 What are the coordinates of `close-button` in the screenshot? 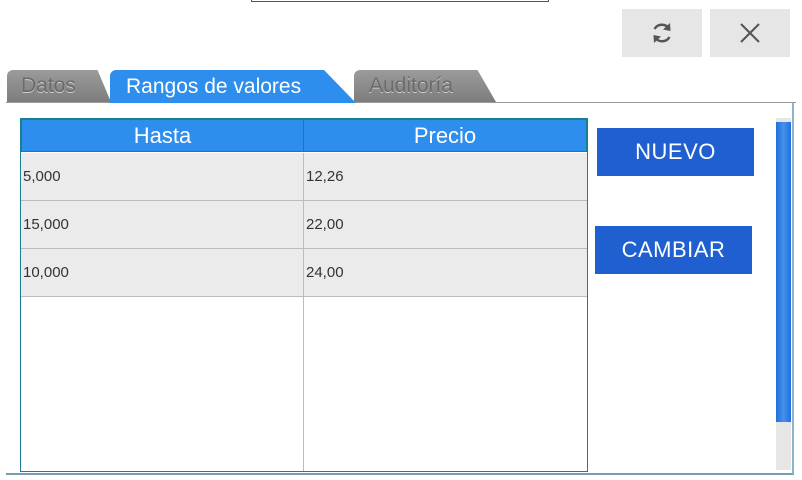 It's located at (750, 33).